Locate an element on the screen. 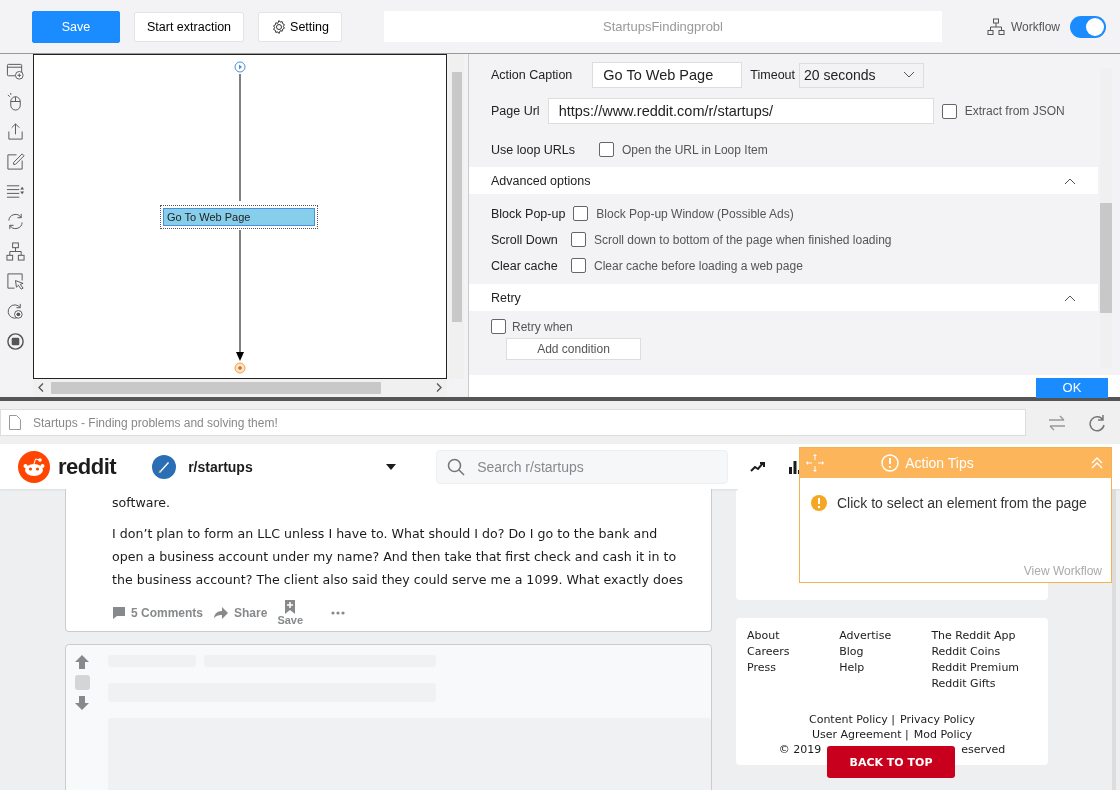  save-button: Save is located at coordinates (290, 613).